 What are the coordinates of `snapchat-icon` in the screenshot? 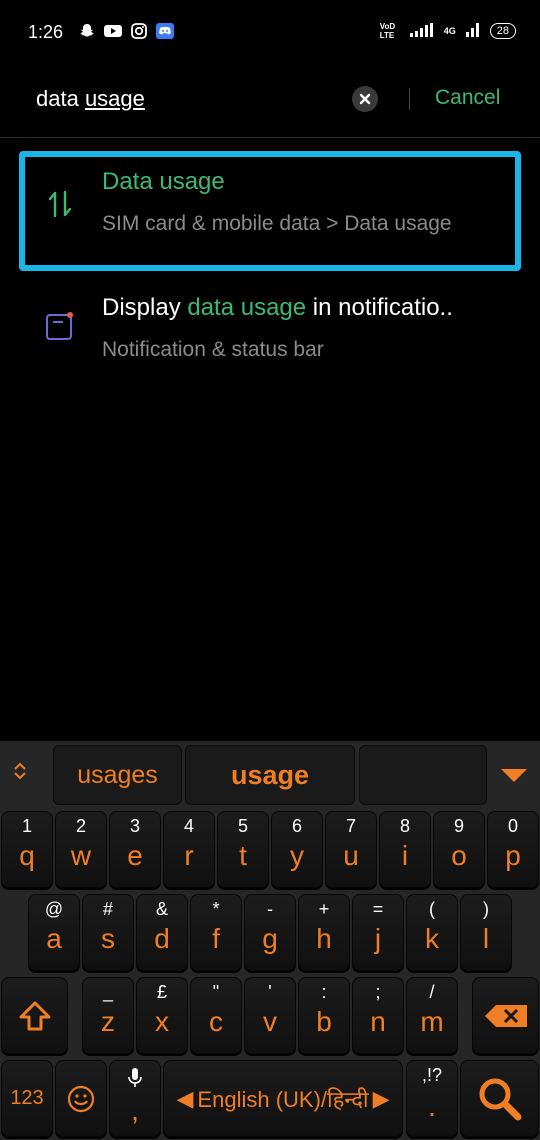 It's located at (87, 31).